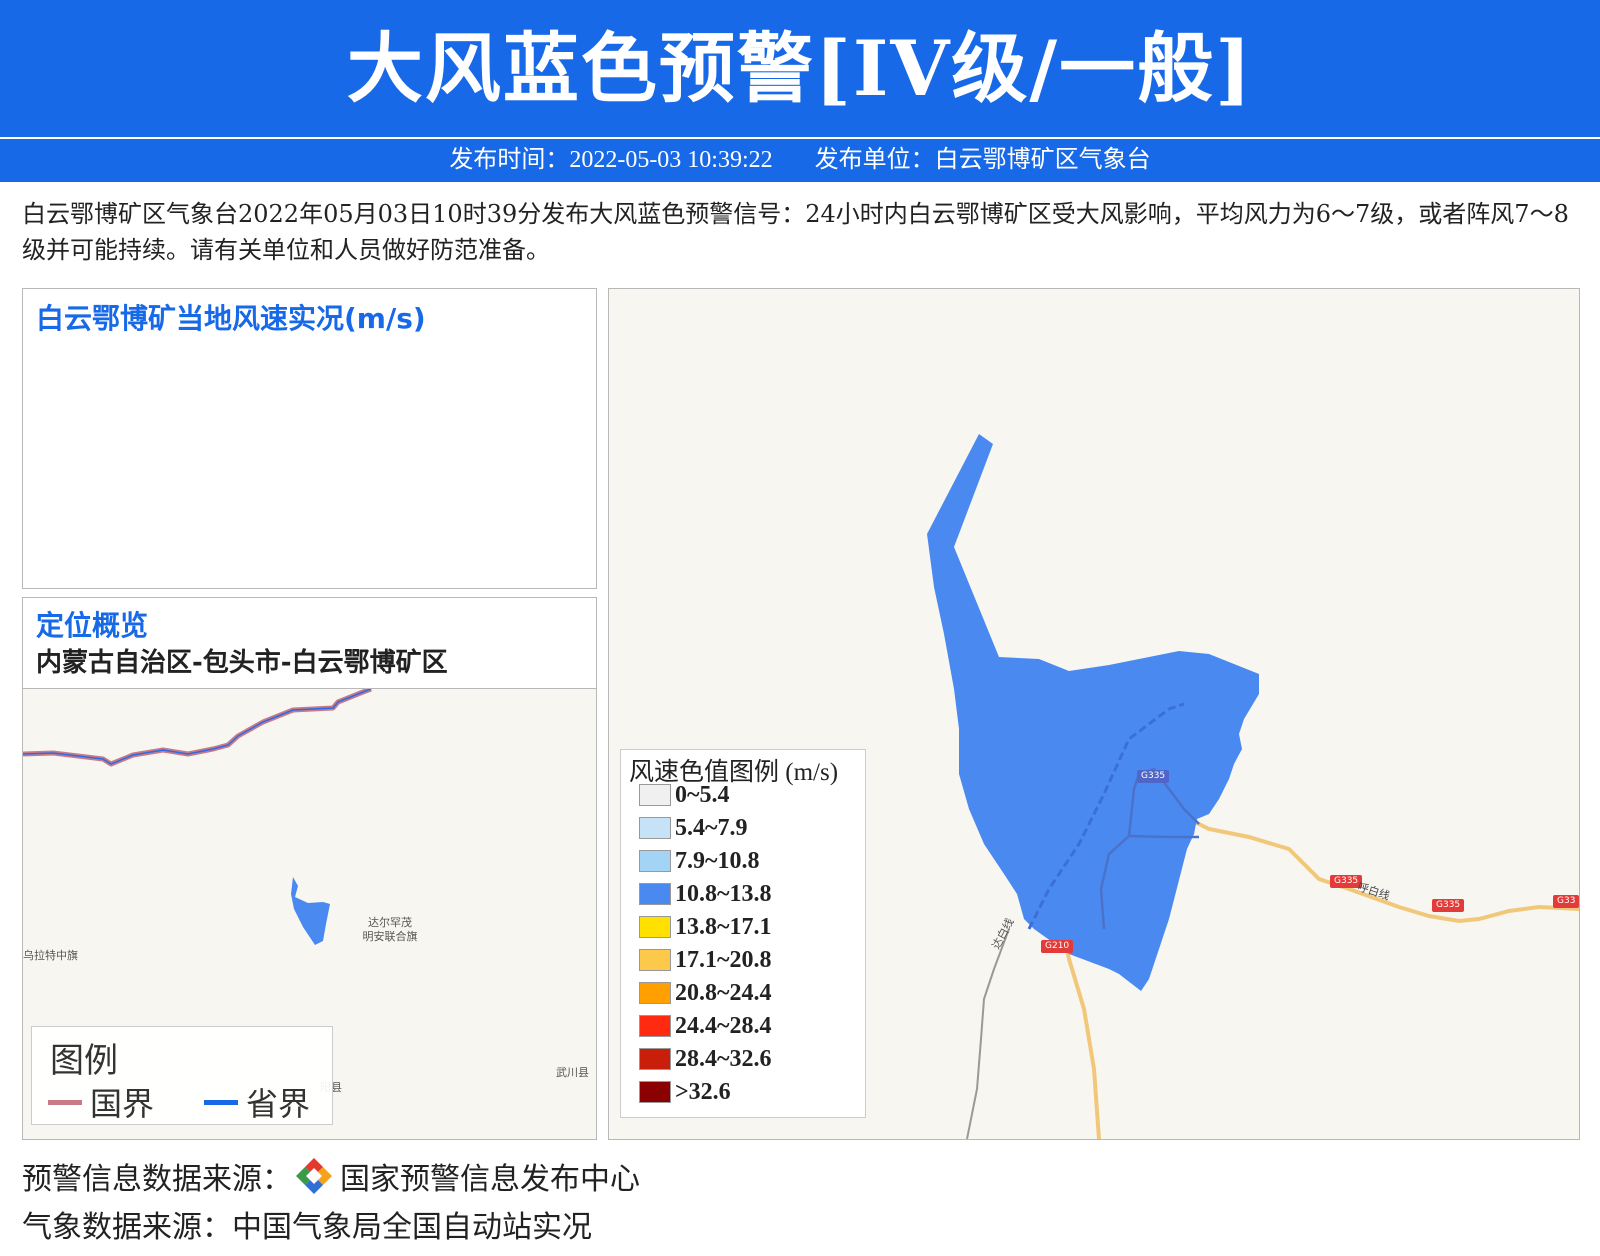  Describe the element at coordinates (92, 625) in the screenshot. I see `location-panel-title: 定位概览` at that location.